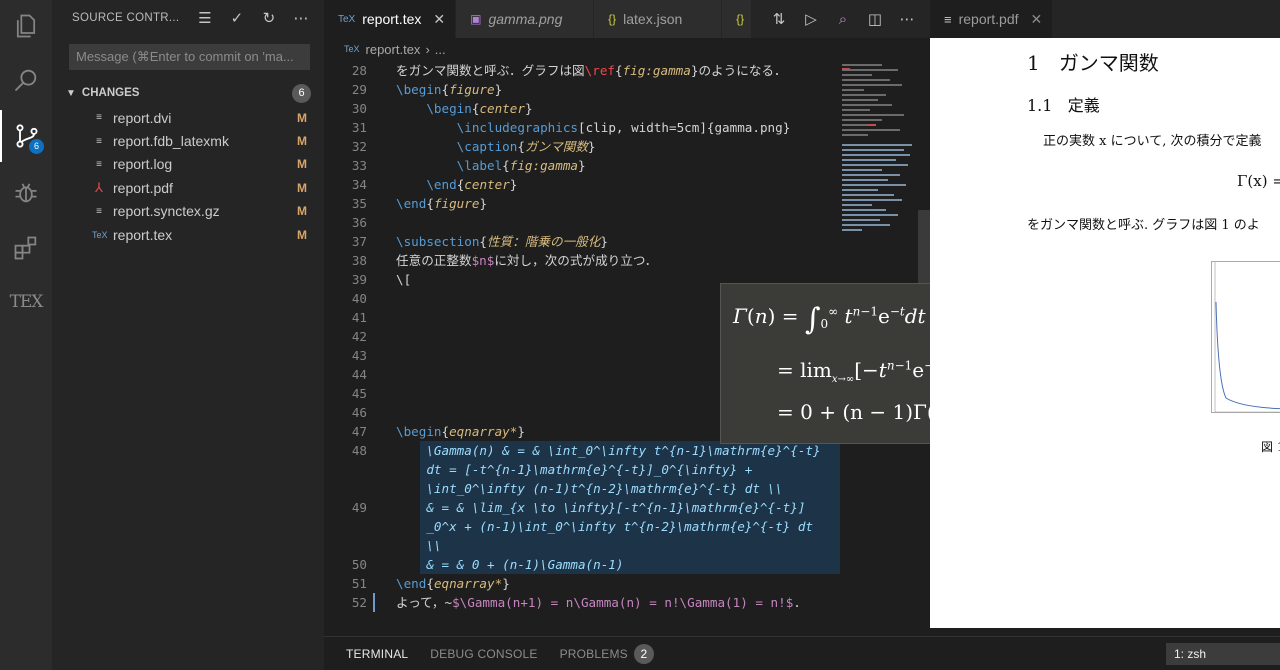 Image resolution: width=1280 pixels, height=670 pixels. I want to click on changes-label: CHANGES, so click(110, 93).